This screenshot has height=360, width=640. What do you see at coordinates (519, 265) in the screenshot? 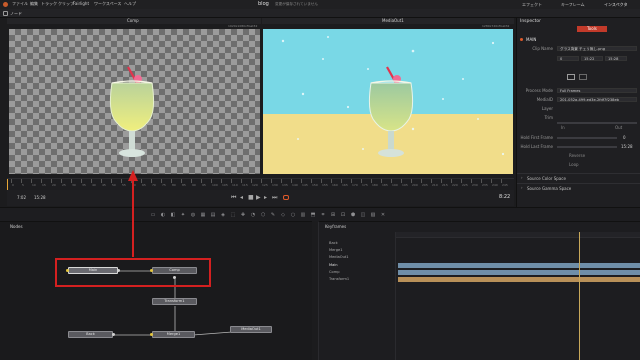
I see `kf-bar-main` at bounding box center [519, 265].